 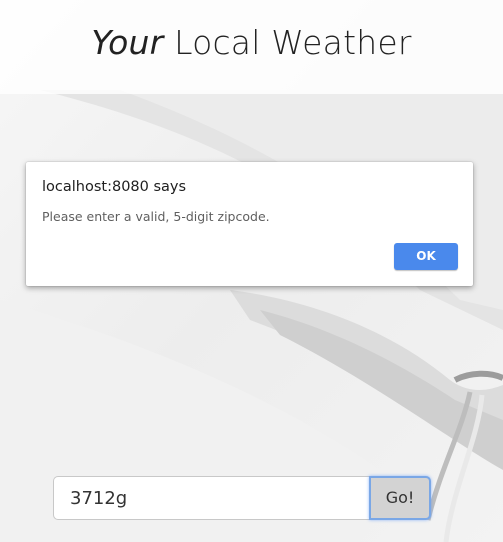 What do you see at coordinates (400, 498) in the screenshot?
I see `go-button: Go!` at bounding box center [400, 498].